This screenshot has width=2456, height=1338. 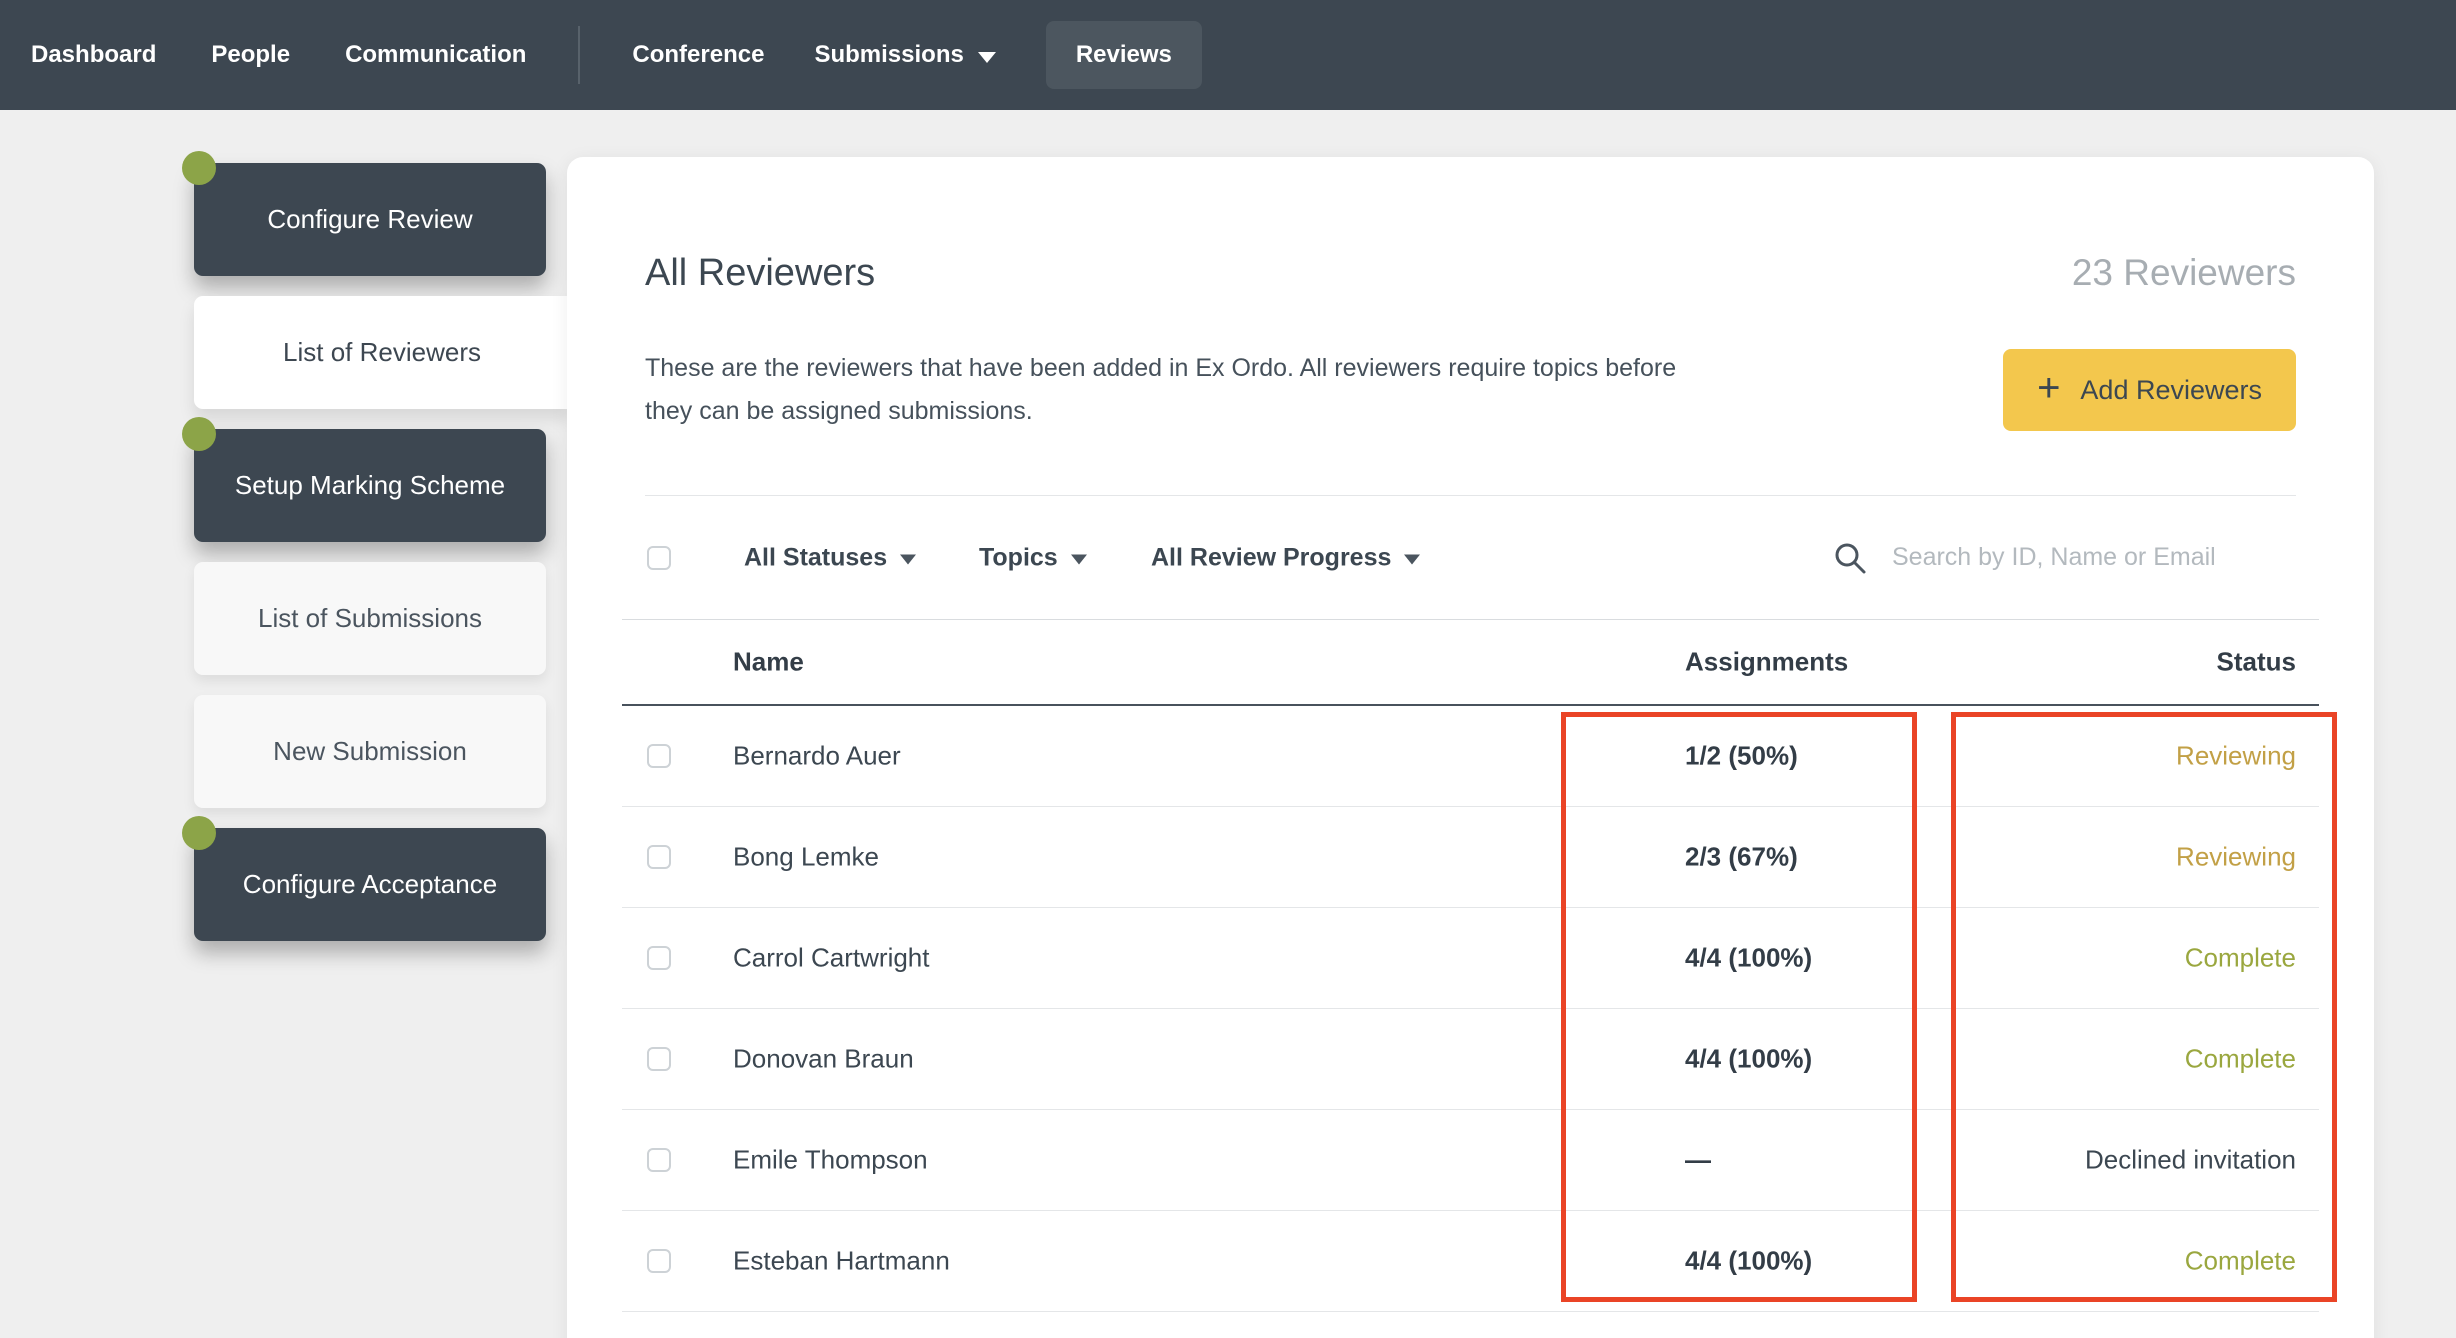 What do you see at coordinates (2256, 661) in the screenshot?
I see `column-header-status: Status` at bounding box center [2256, 661].